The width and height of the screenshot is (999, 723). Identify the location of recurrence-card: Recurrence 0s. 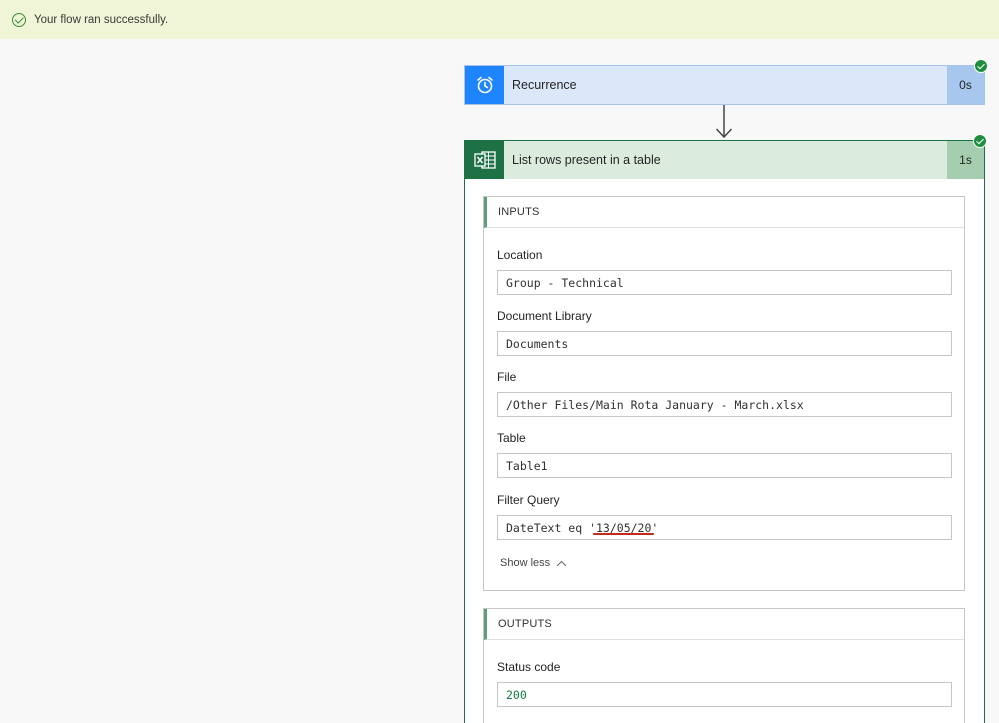
(724, 85).